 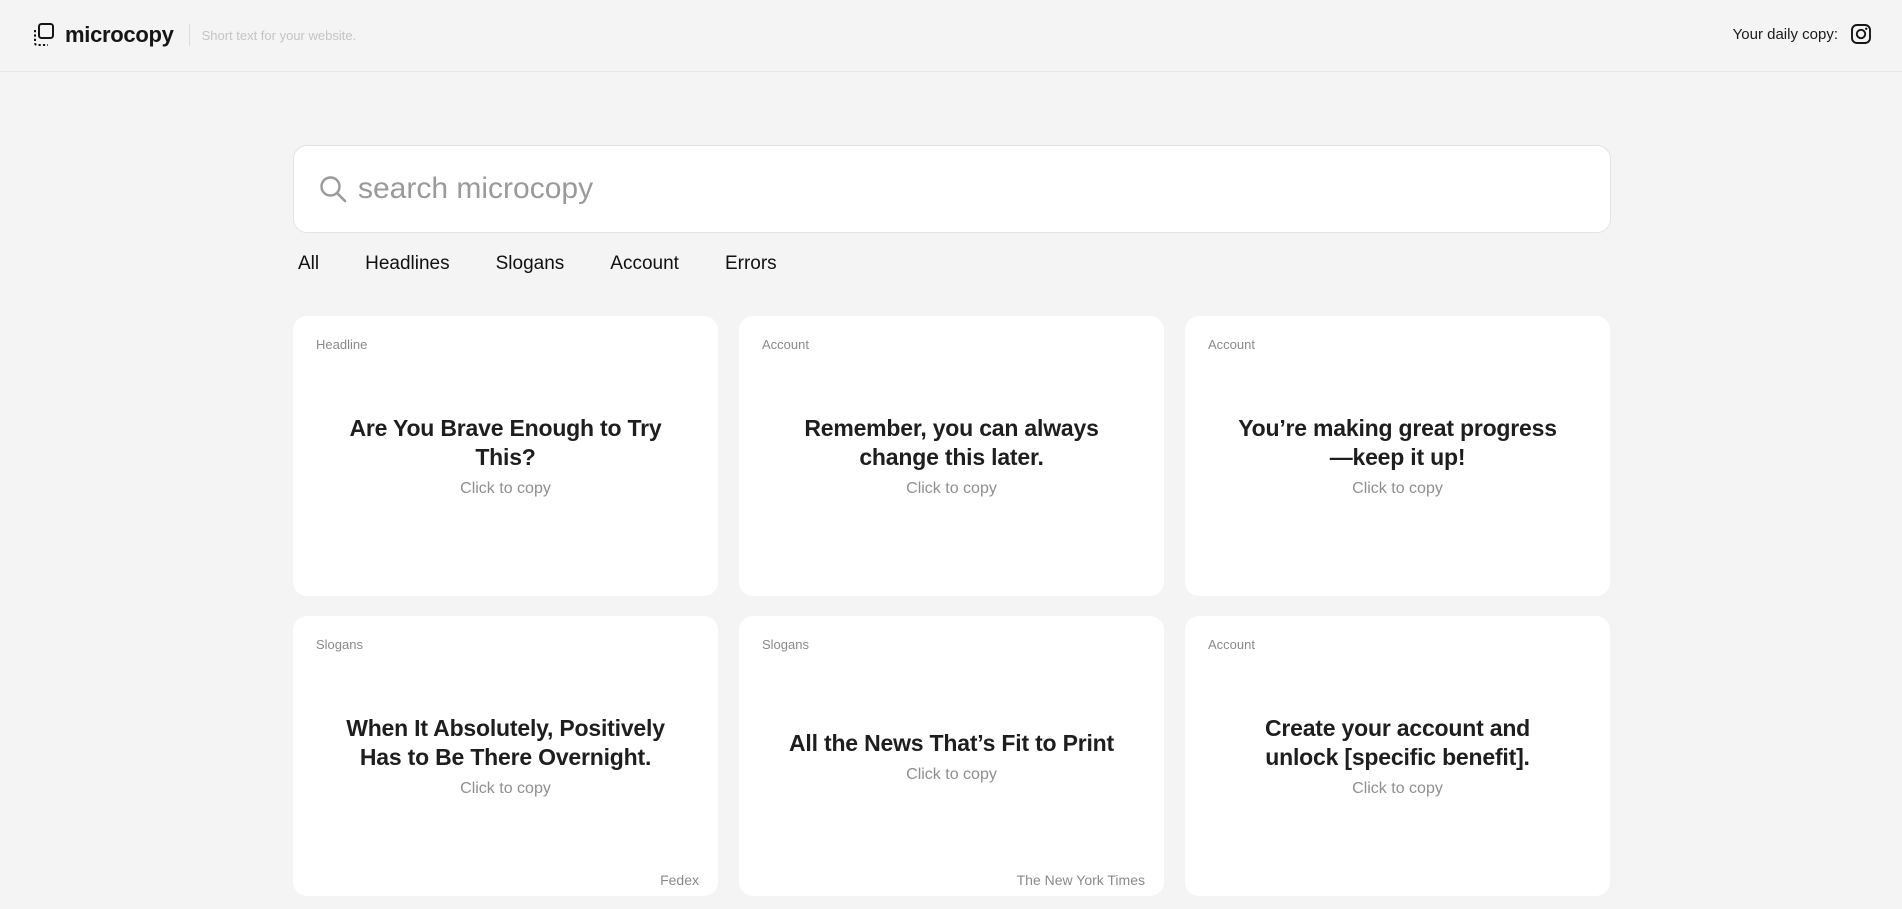 What do you see at coordinates (958, 189) in the screenshot?
I see `search-input` at bounding box center [958, 189].